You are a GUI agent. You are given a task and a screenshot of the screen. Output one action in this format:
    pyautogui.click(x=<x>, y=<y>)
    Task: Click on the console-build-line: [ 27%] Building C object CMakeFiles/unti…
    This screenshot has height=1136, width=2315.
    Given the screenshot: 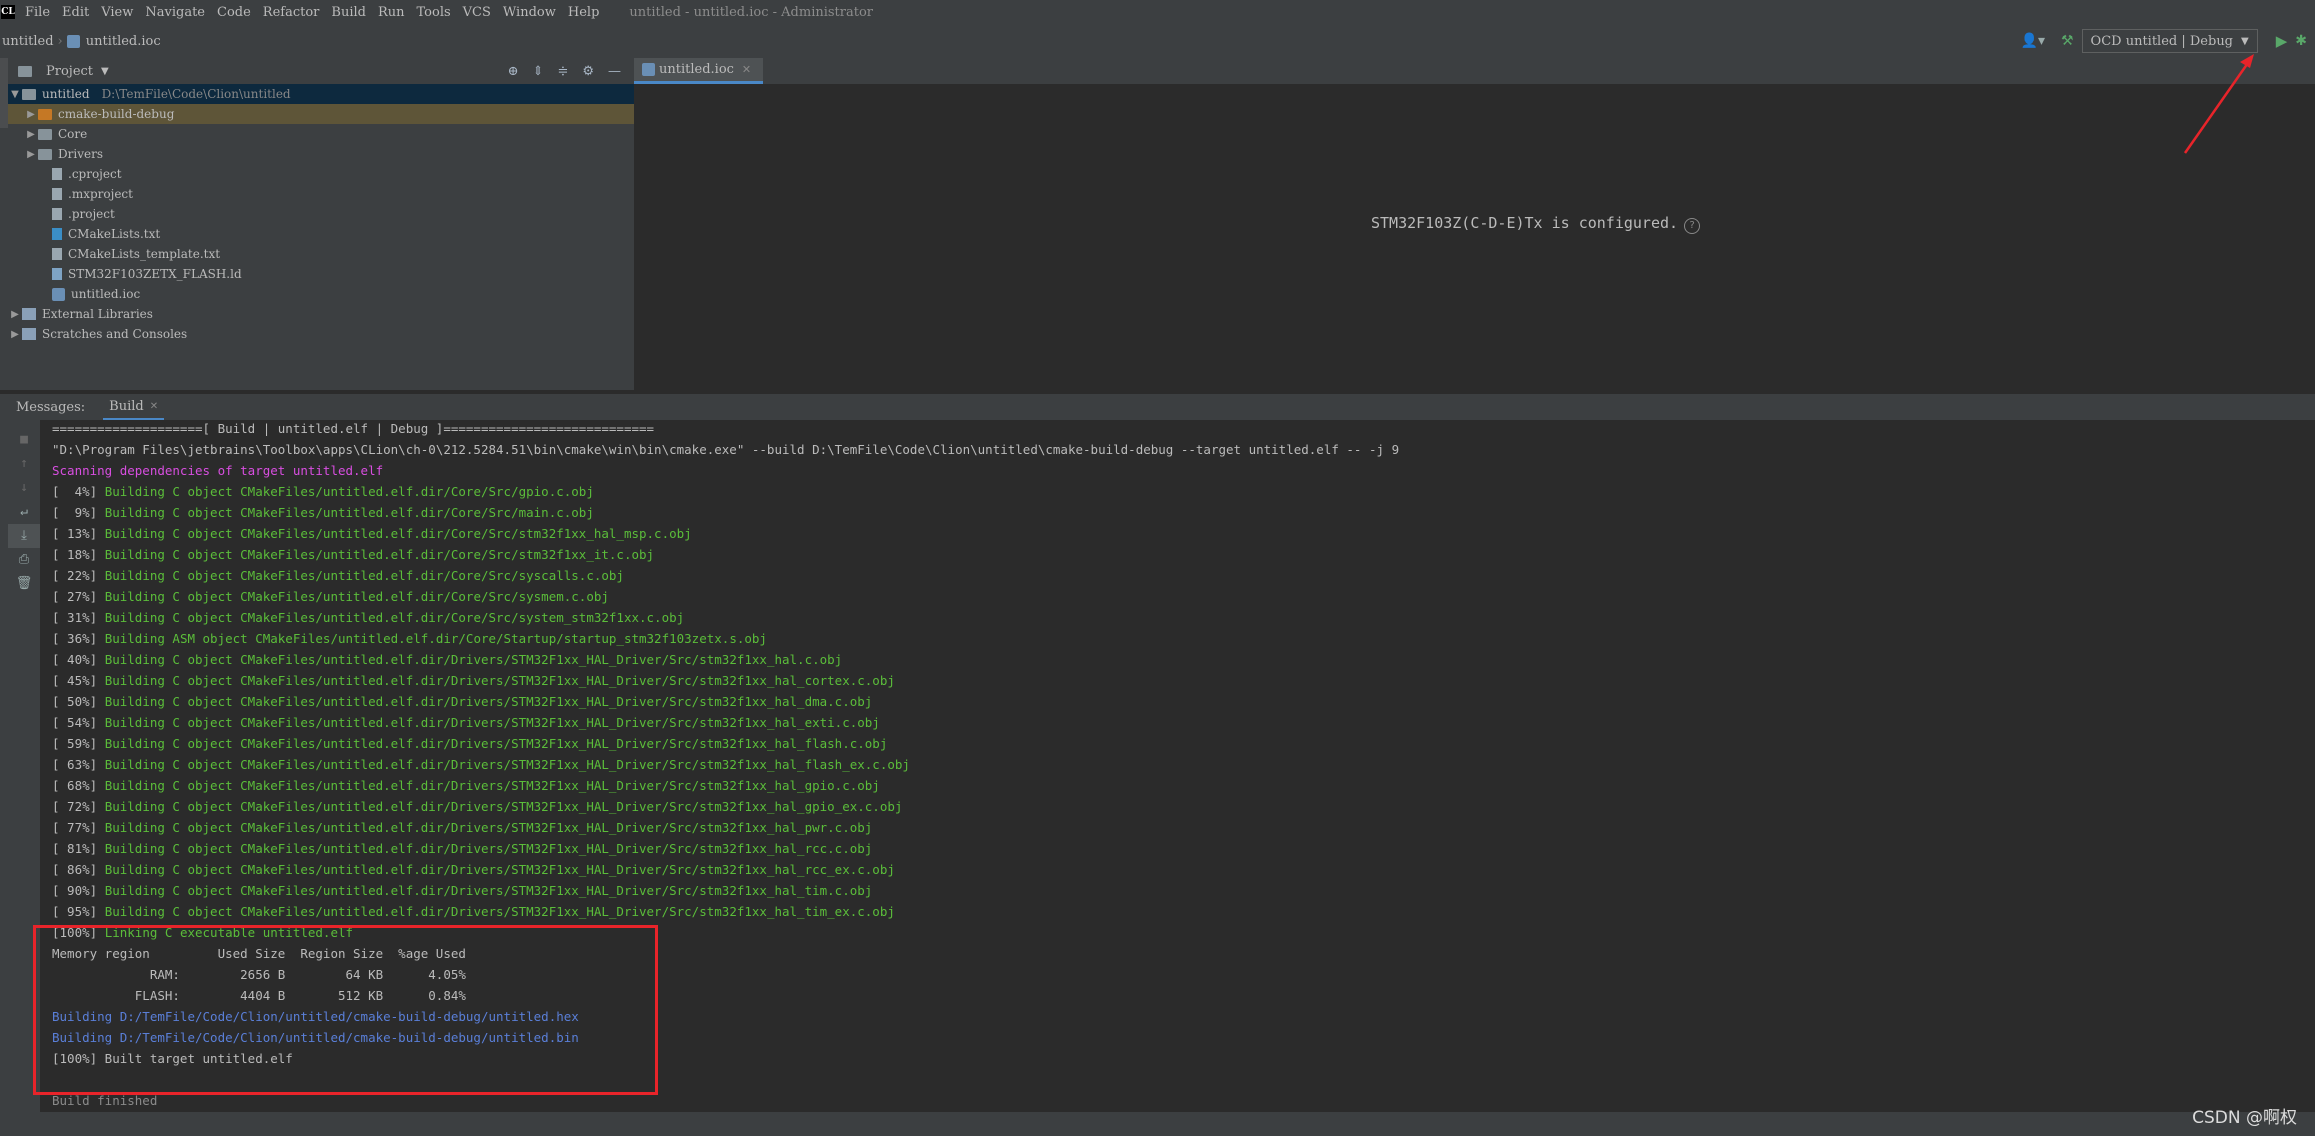 What is the action you would take?
    pyautogui.click(x=330, y=597)
    